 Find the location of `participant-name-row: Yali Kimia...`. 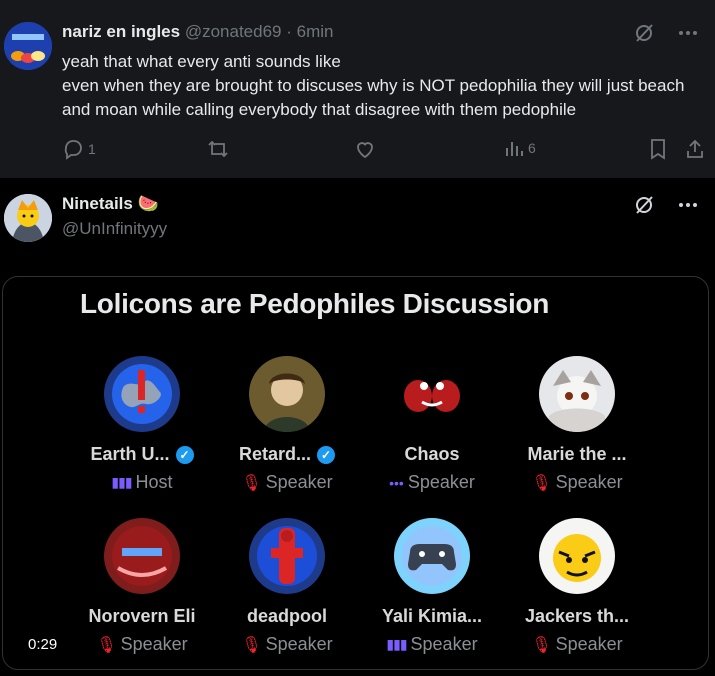

participant-name-row: Yali Kimia... is located at coordinates (432, 616).